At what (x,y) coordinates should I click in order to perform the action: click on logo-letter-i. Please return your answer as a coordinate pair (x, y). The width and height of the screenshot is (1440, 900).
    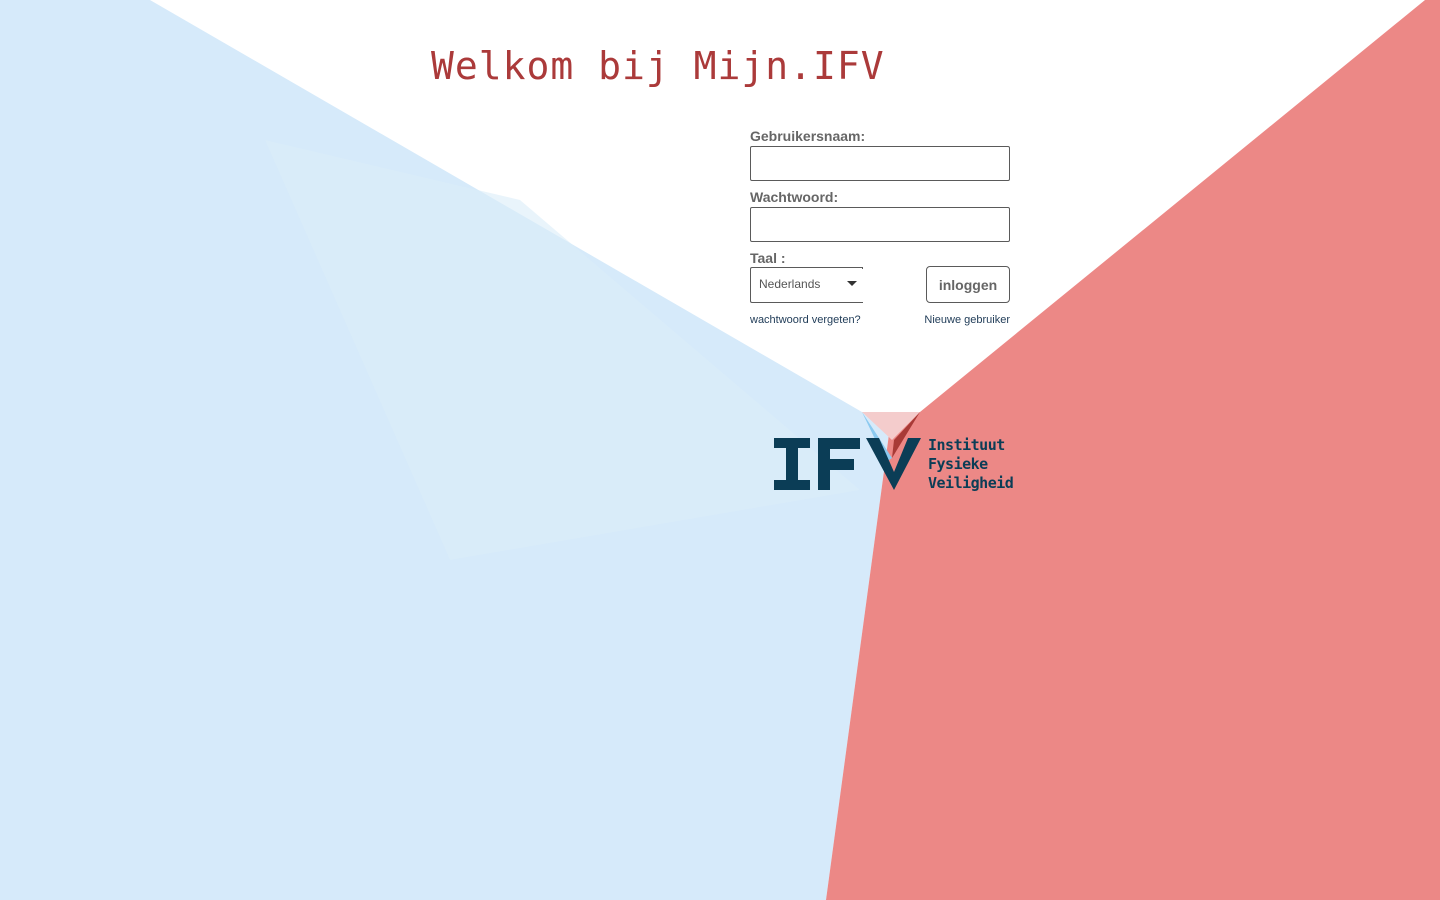
    Looking at the image, I should click on (792, 464).